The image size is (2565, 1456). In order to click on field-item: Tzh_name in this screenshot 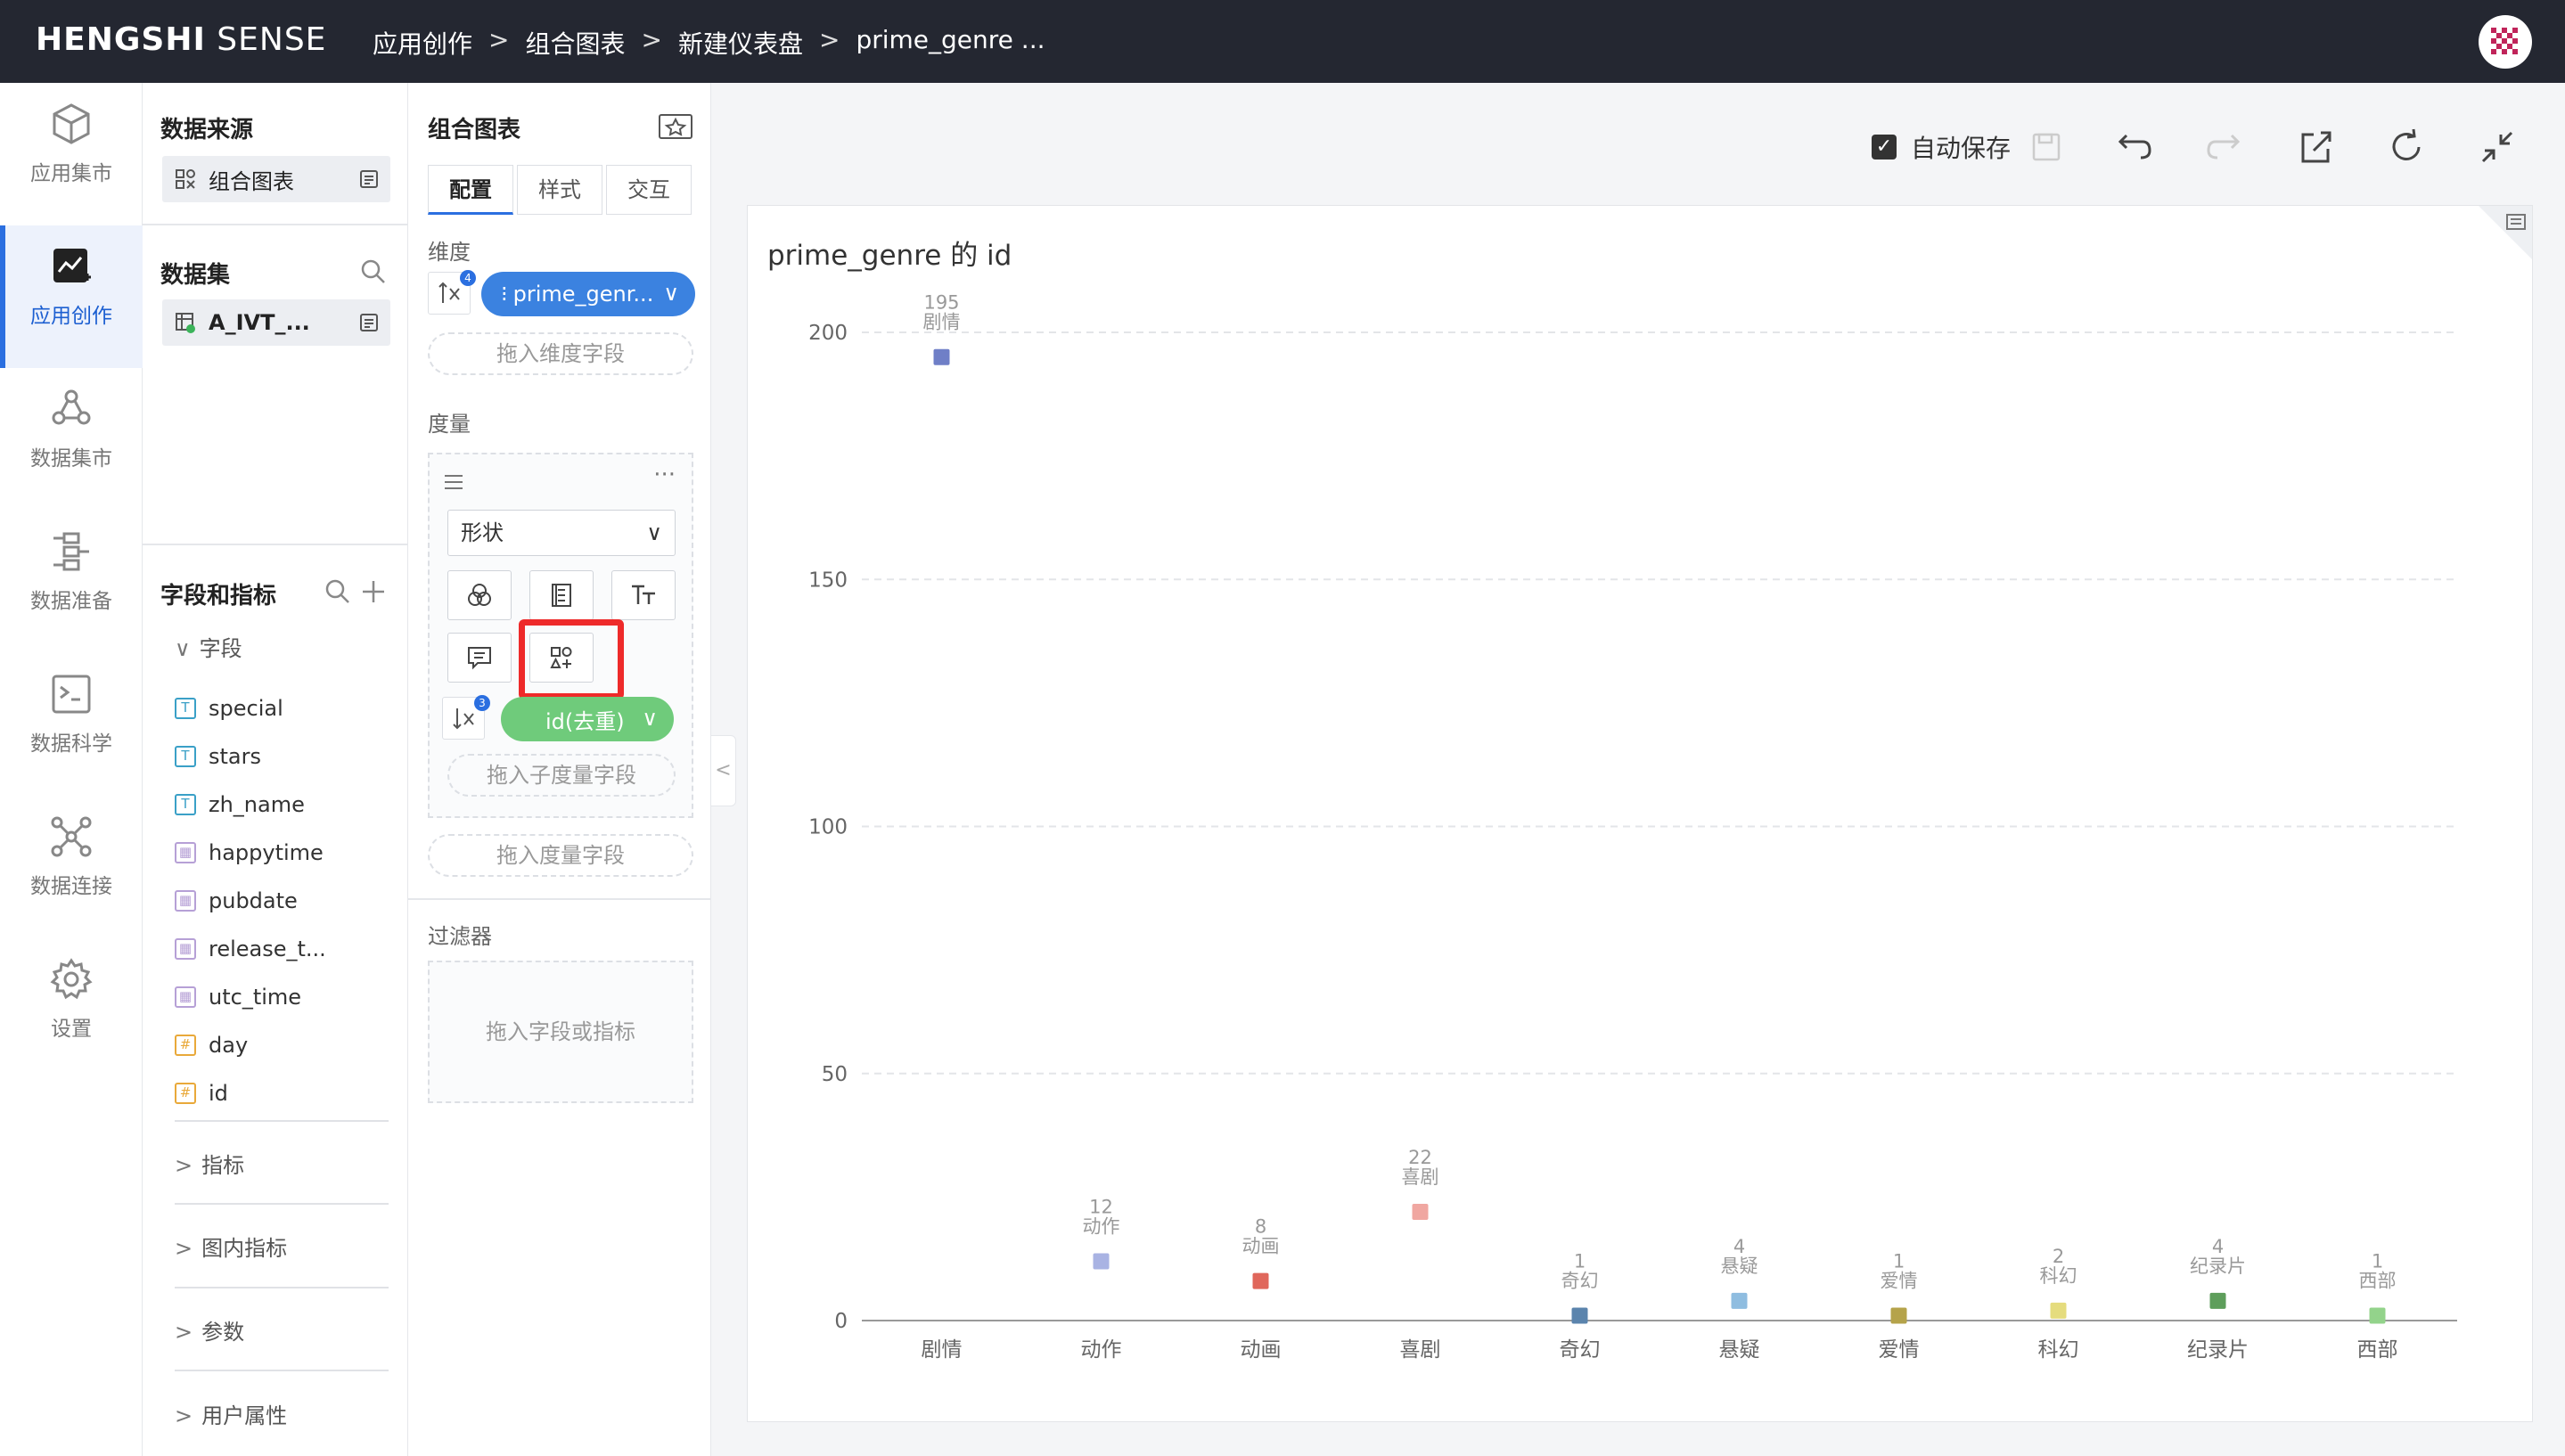, I will do `click(240, 804)`.